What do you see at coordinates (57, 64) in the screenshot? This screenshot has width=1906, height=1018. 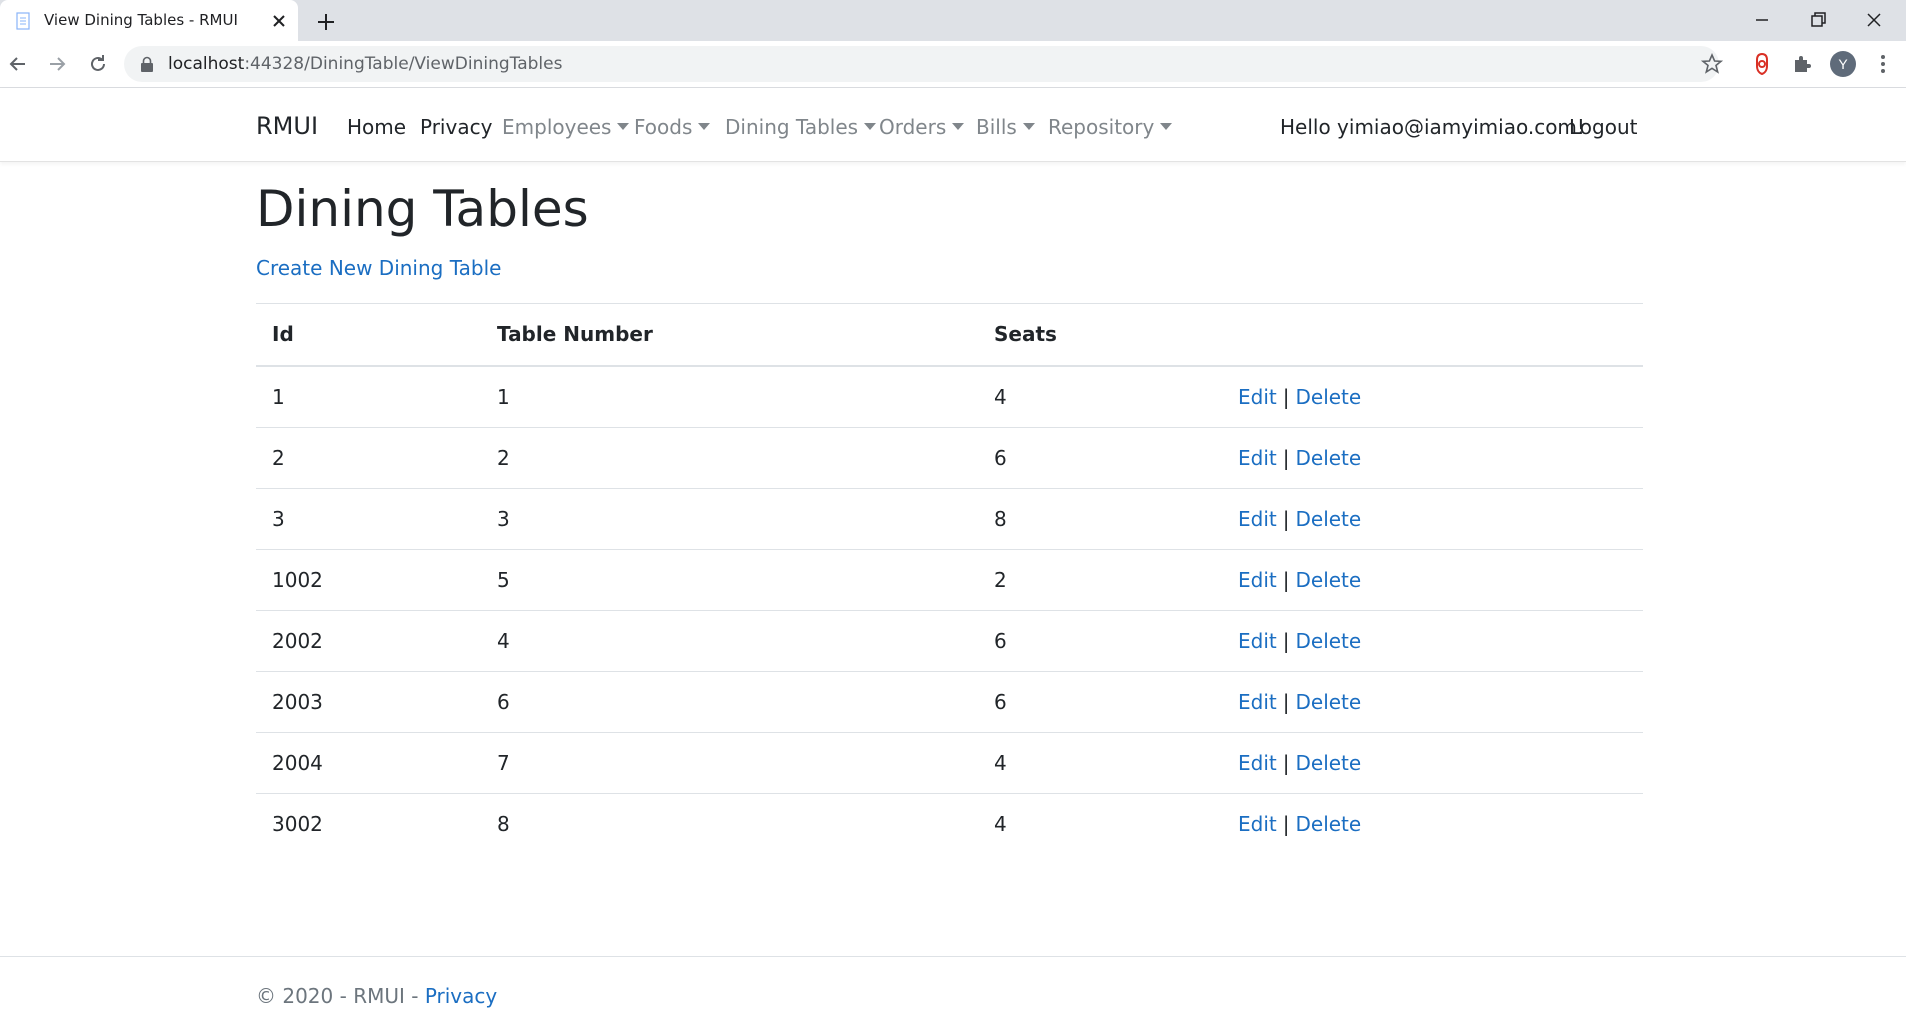 I see `forward-arrow-icon` at bounding box center [57, 64].